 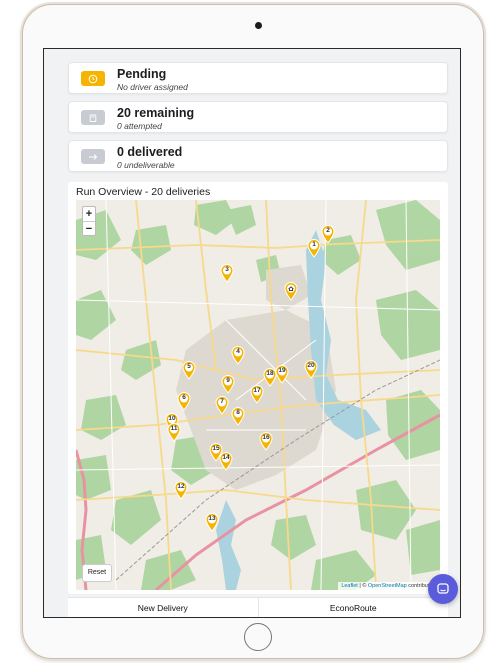 What do you see at coordinates (328, 230) in the screenshot?
I see `marker-number: 2` at bounding box center [328, 230].